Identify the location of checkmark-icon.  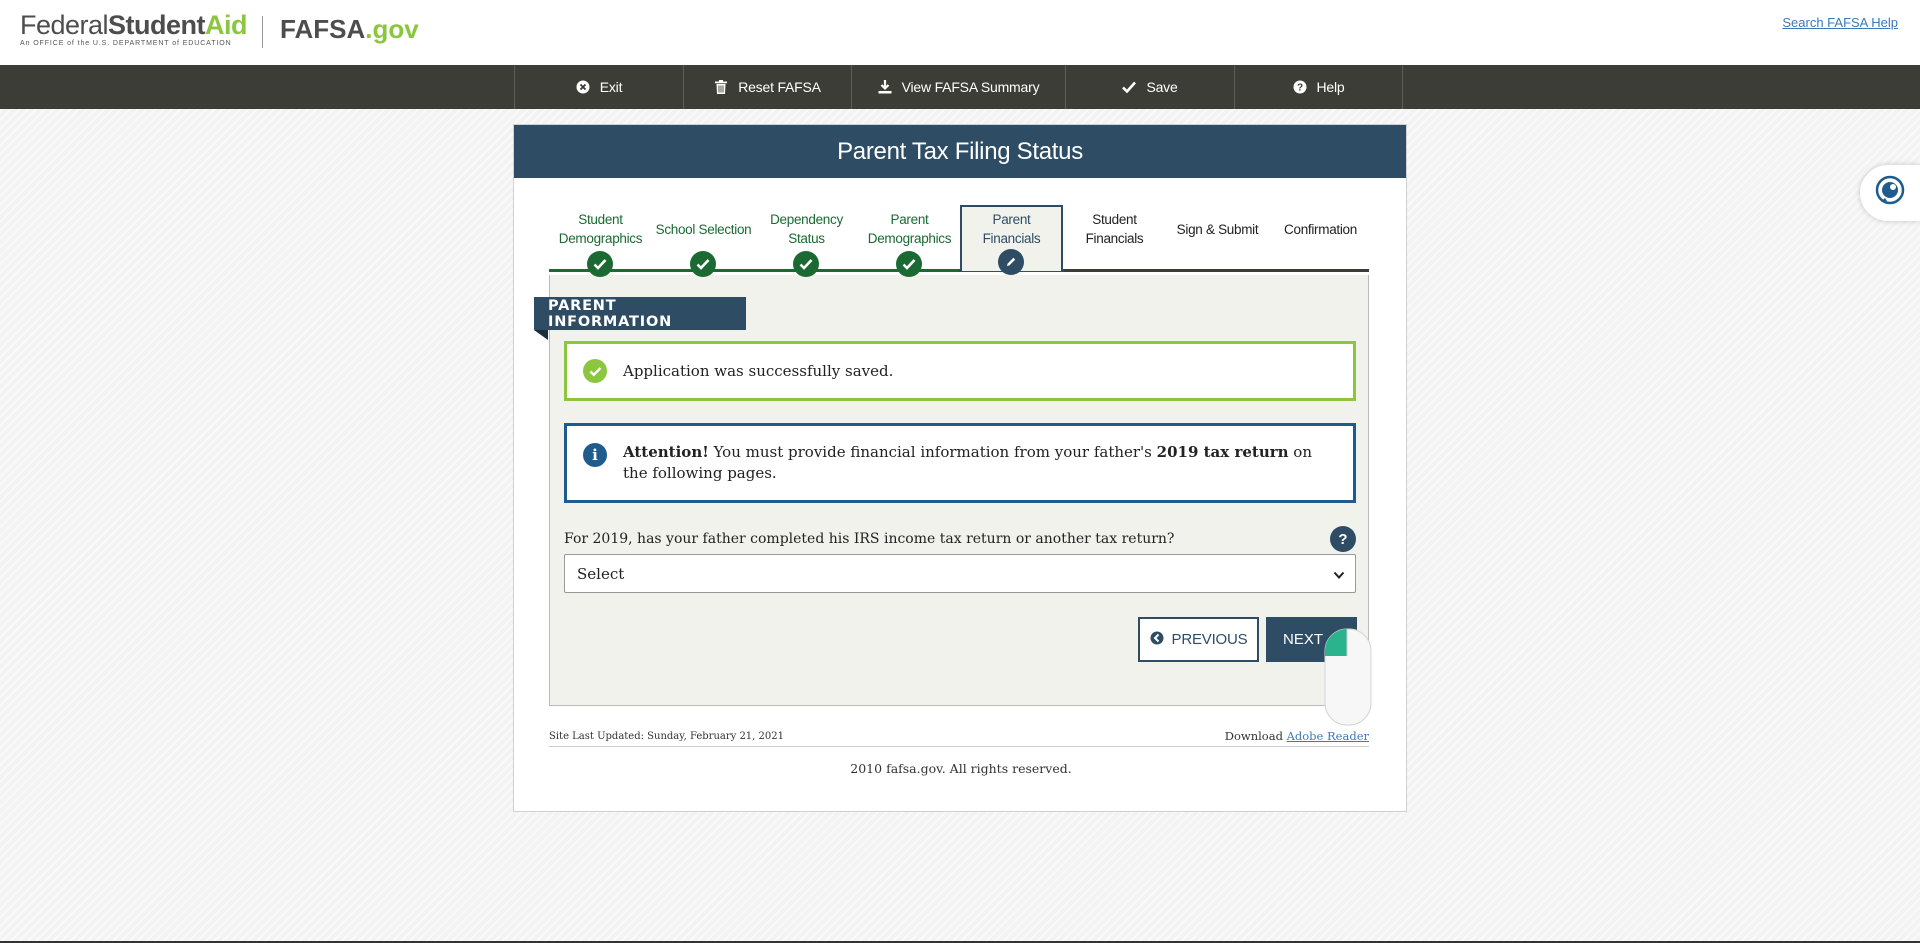
(1129, 87).